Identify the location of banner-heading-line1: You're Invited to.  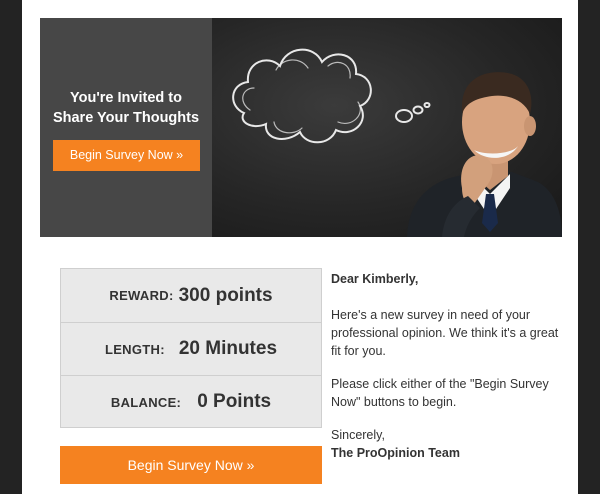
(126, 98).